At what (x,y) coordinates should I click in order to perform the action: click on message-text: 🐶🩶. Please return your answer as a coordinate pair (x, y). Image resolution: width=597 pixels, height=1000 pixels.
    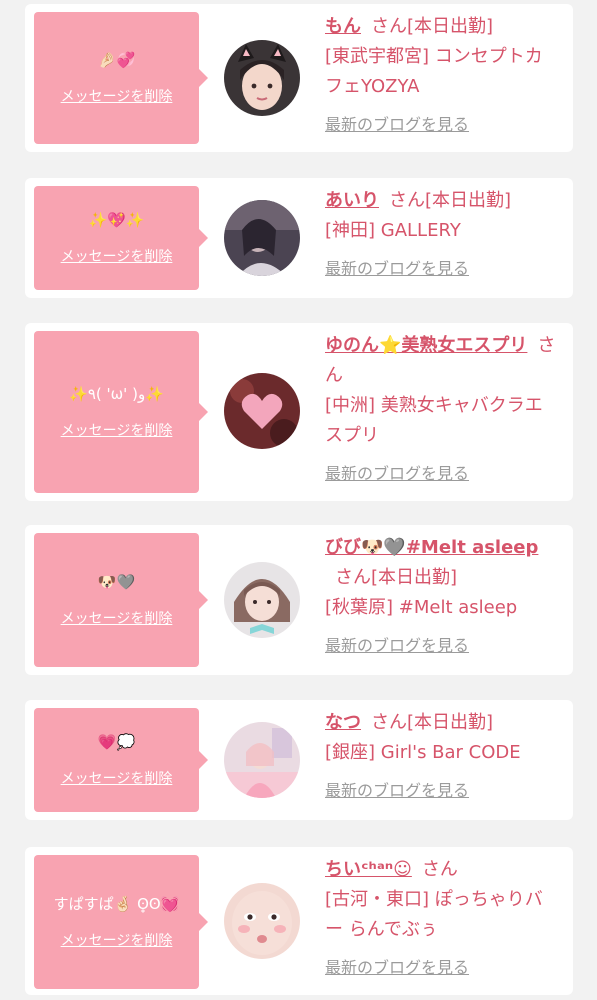
    Looking at the image, I should click on (116, 582).